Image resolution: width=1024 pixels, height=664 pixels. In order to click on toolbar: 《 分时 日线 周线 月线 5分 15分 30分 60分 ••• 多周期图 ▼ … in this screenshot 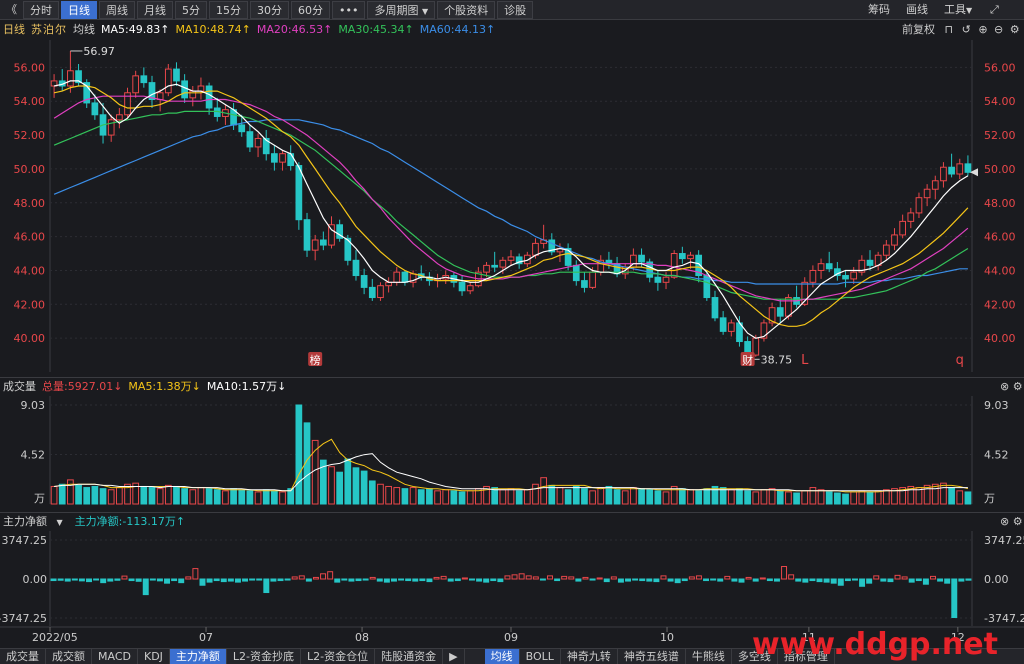, I will do `click(512, 10)`.